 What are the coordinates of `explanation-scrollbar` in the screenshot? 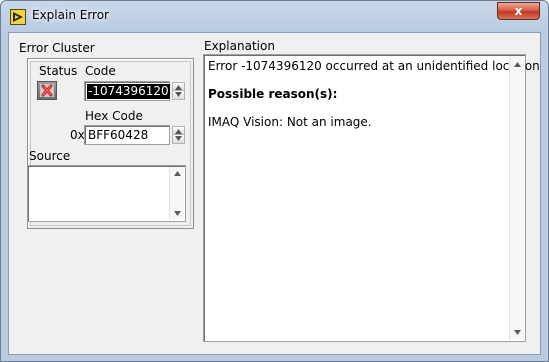 It's located at (516, 198).